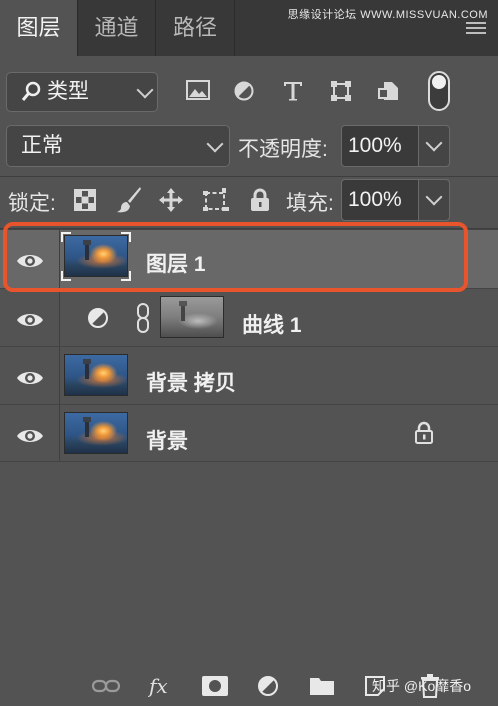 Image resolution: width=498 pixels, height=706 pixels. What do you see at coordinates (42, 145) in the screenshot?
I see `blend-mode-value: 正常` at bounding box center [42, 145].